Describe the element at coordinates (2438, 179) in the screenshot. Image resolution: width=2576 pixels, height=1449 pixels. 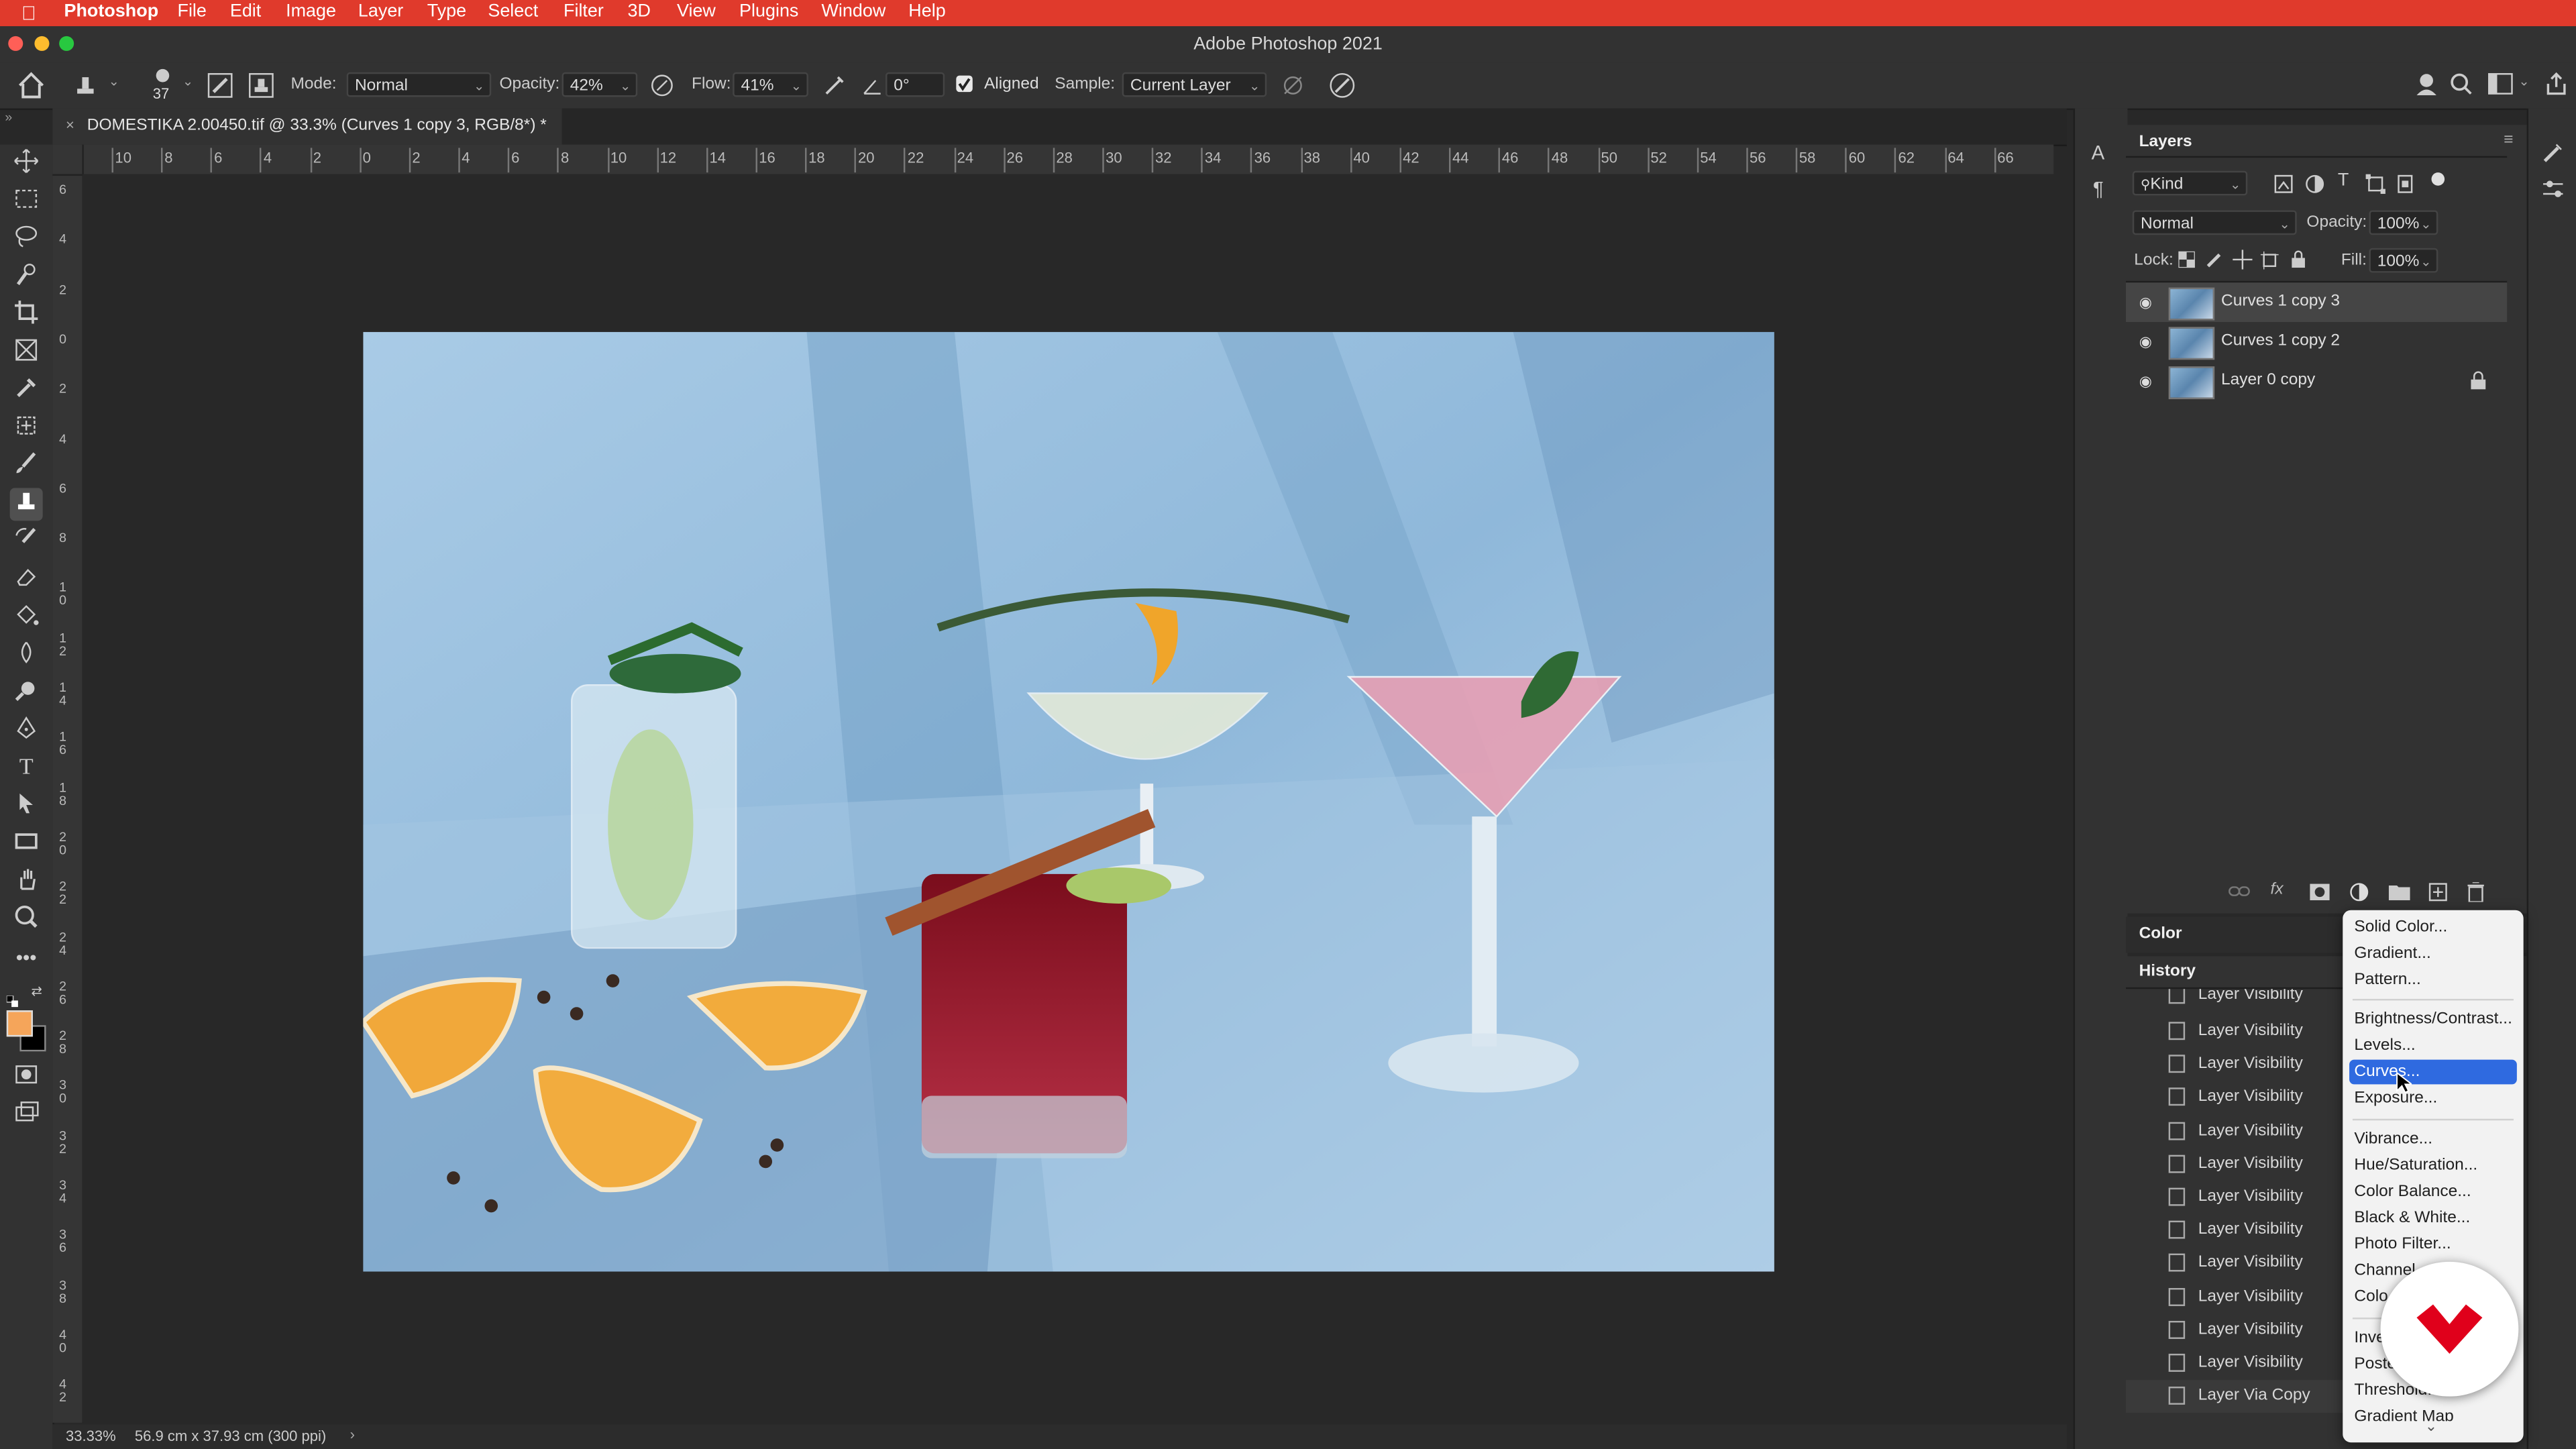
I see `filter-toggle-icon` at that location.